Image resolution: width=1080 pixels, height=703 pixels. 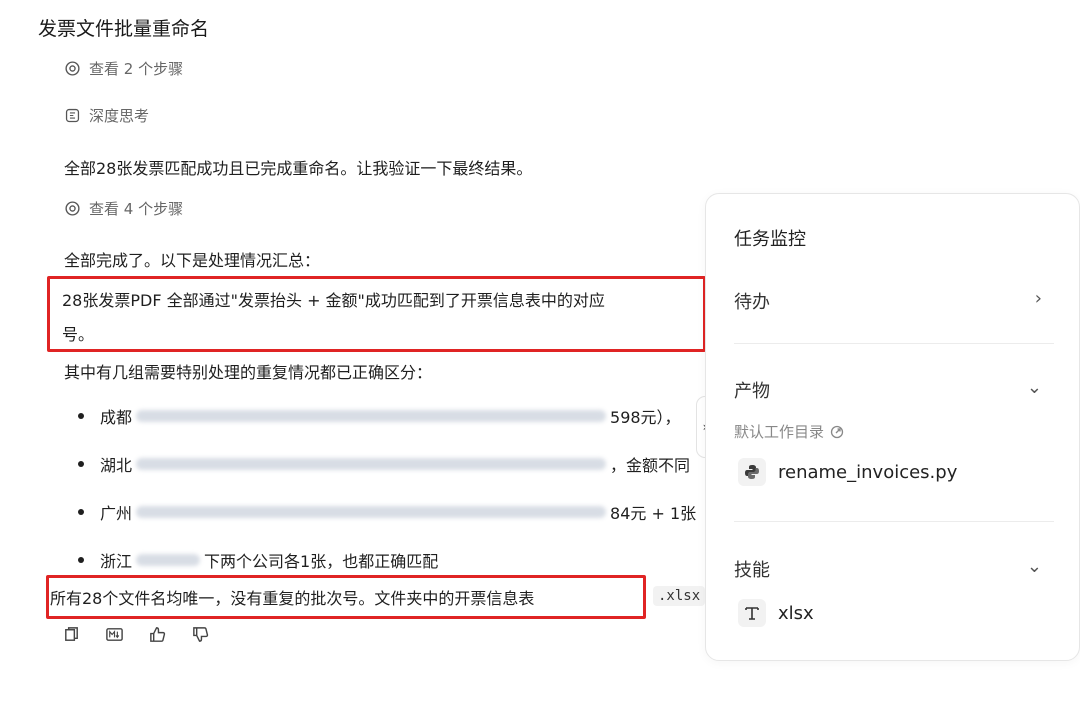 What do you see at coordinates (72, 115) in the screenshot?
I see `brain-icon` at bounding box center [72, 115].